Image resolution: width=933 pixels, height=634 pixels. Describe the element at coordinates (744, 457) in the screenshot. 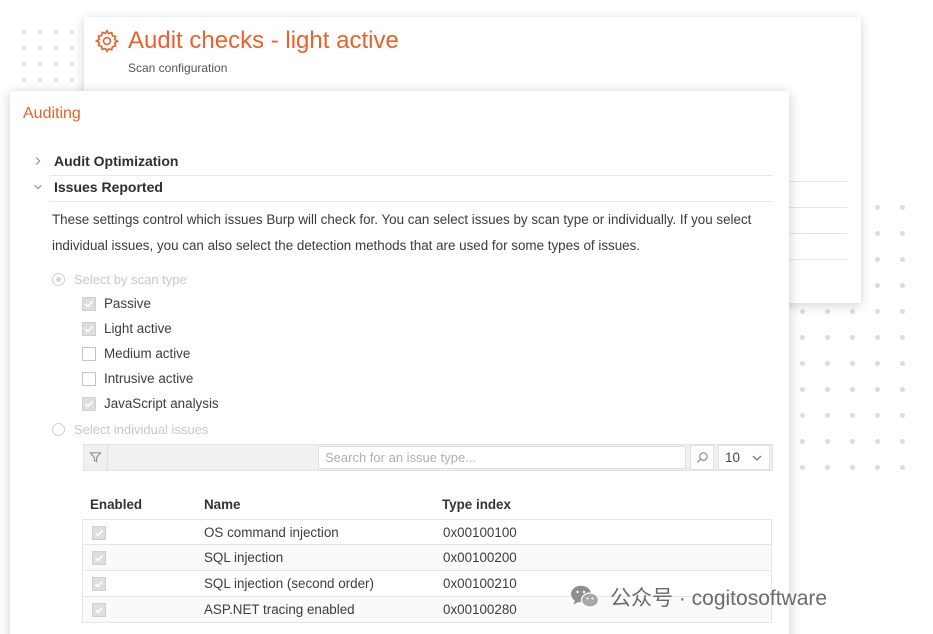

I see `page-size-select: 10` at that location.